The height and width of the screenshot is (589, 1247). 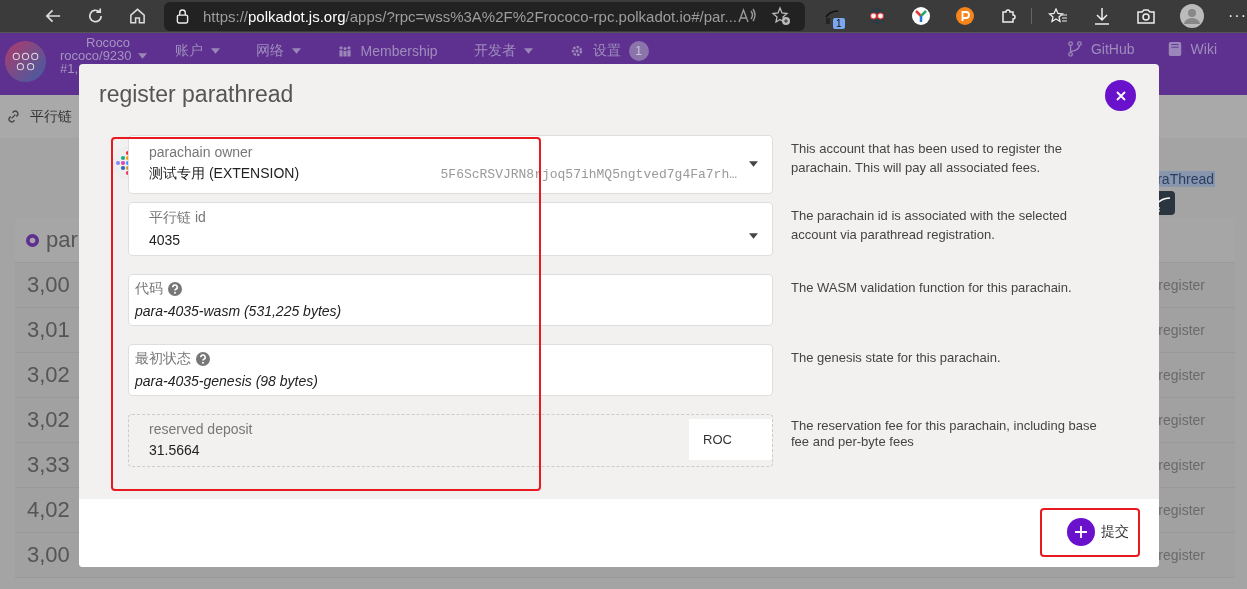 I want to click on home-icon, so click(x=137, y=16).